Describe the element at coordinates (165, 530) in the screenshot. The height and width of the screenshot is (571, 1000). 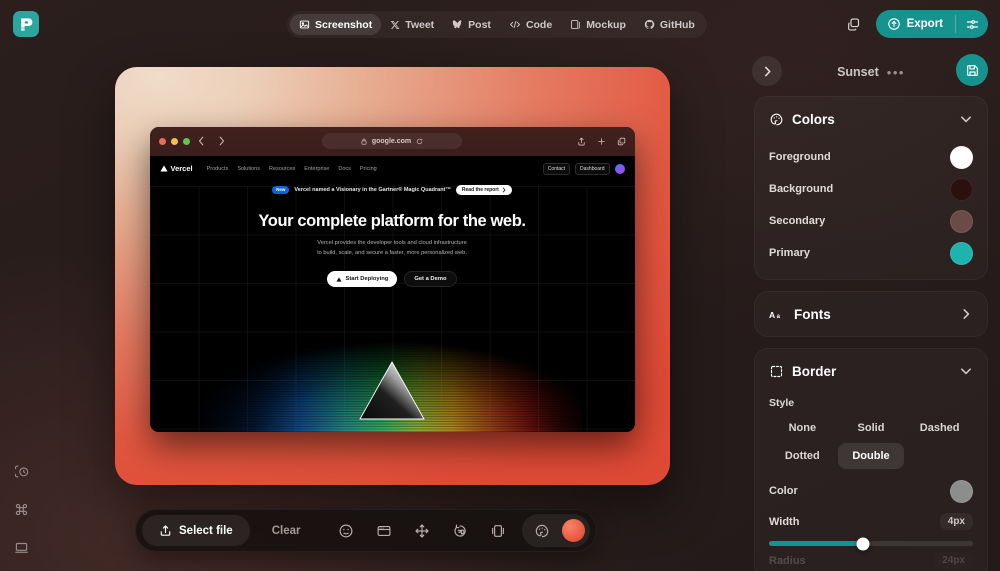
I see `upload-icon` at that location.